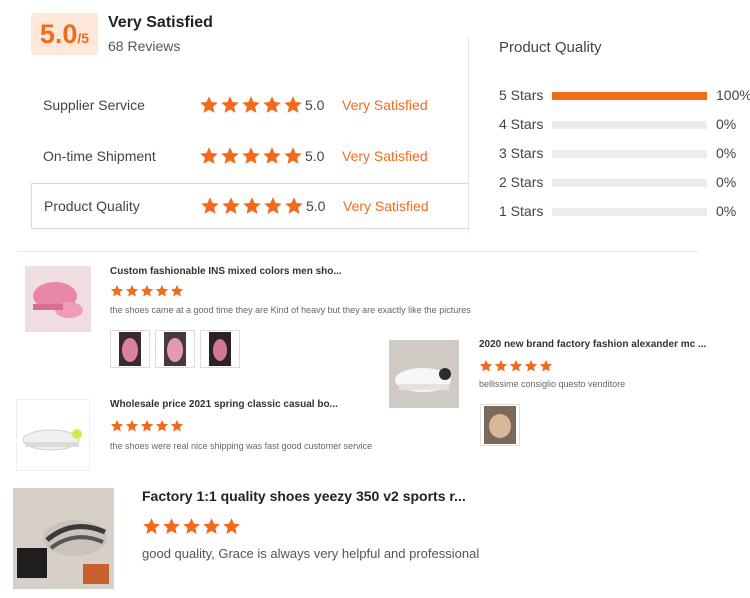  I want to click on section-separator, so click(358, 251).